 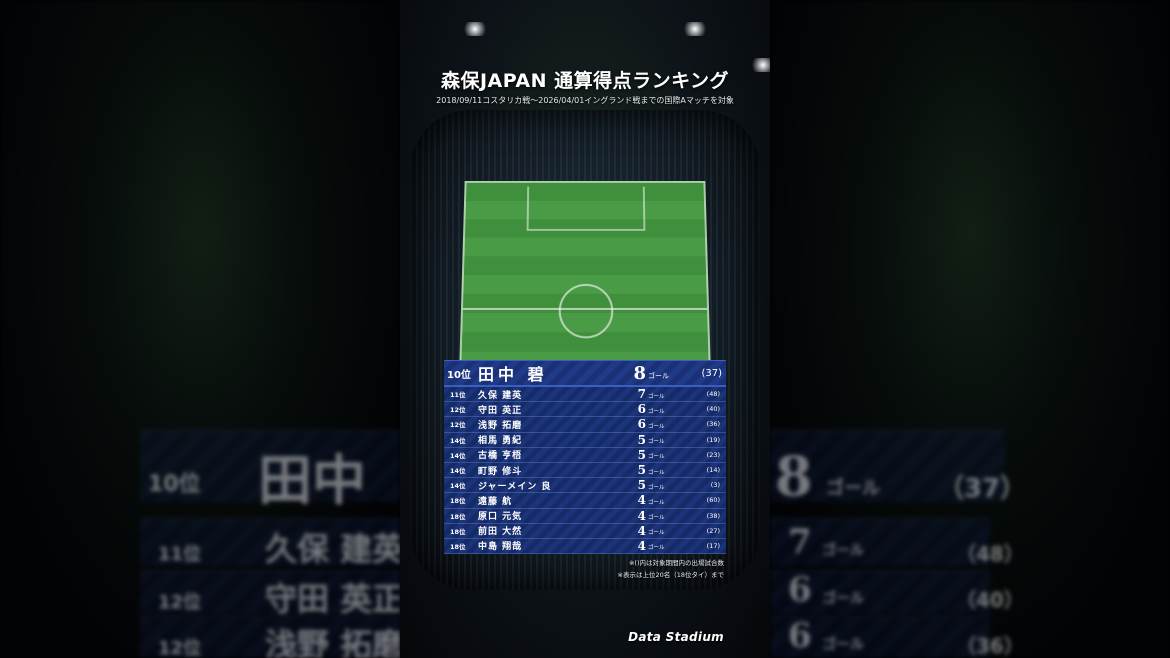 What do you see at coordinates (585, 425) in the screenshot?
I see `ranking-row: 12位 浅野 拓磨 6 ゴール (36)` at bounding box center [585, 425].